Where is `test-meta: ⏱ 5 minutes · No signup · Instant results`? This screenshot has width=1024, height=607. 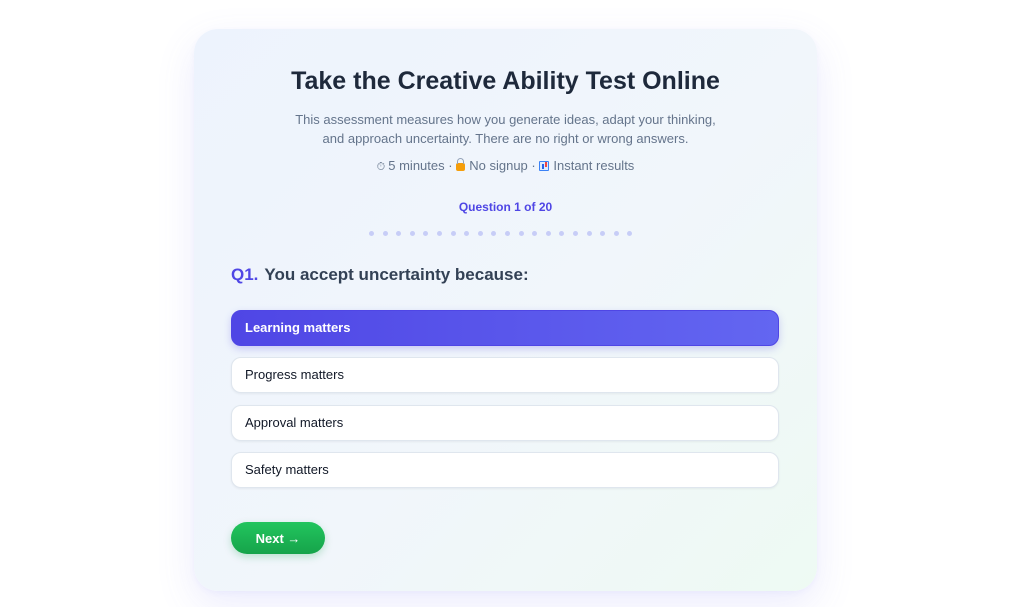 test-meta: ⏱ 5 minutes · No signup · Instant results is located at coordinates (505, 166).